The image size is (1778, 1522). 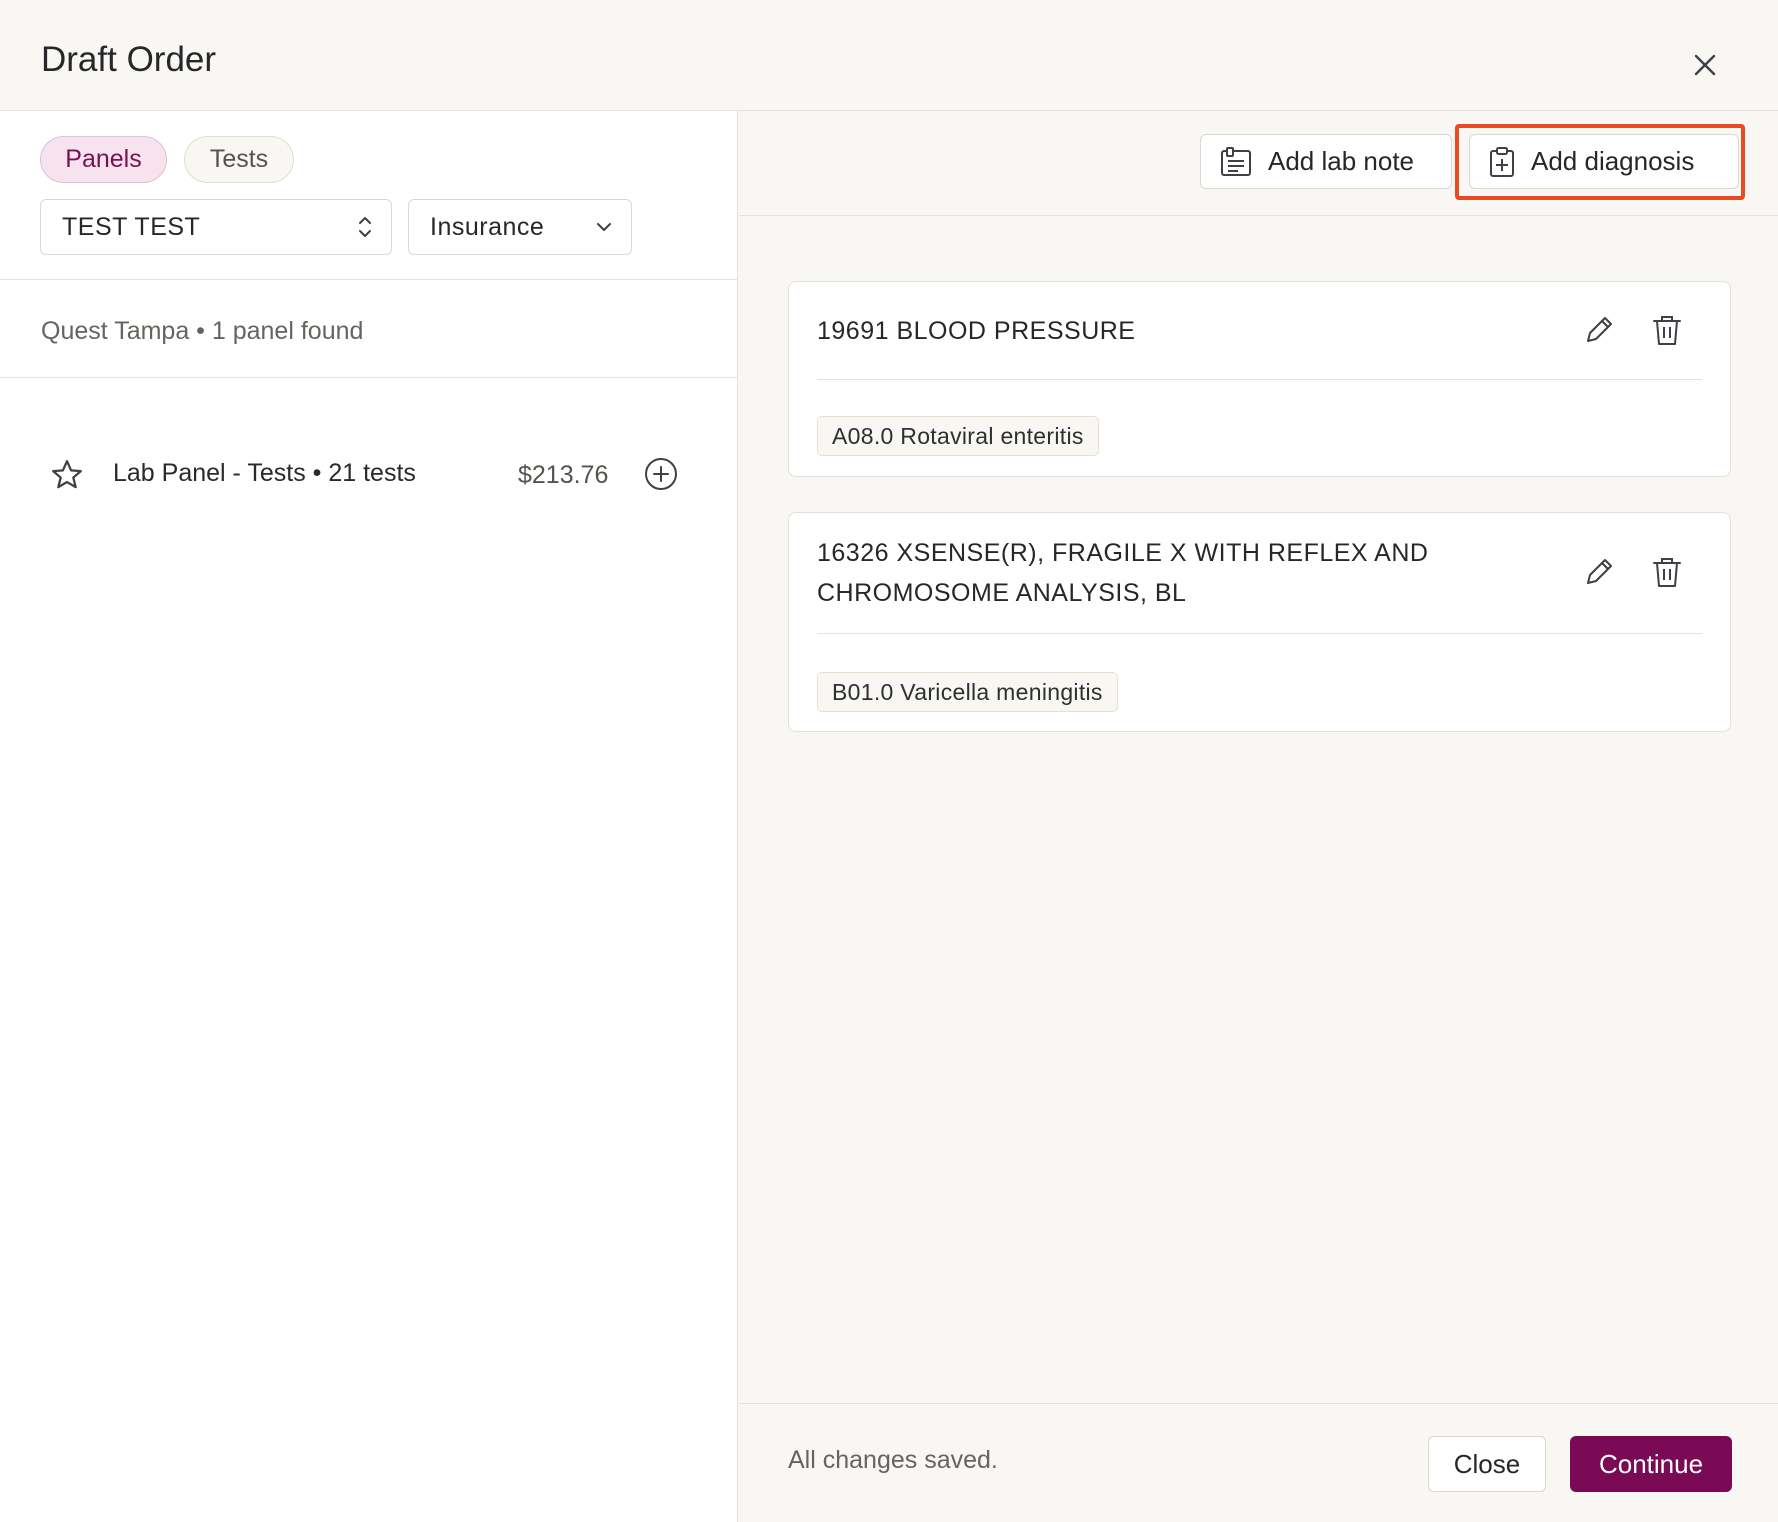 I want to click on order-title: 19691 BLOOD PRESSURE, so click(x=976, y=331).